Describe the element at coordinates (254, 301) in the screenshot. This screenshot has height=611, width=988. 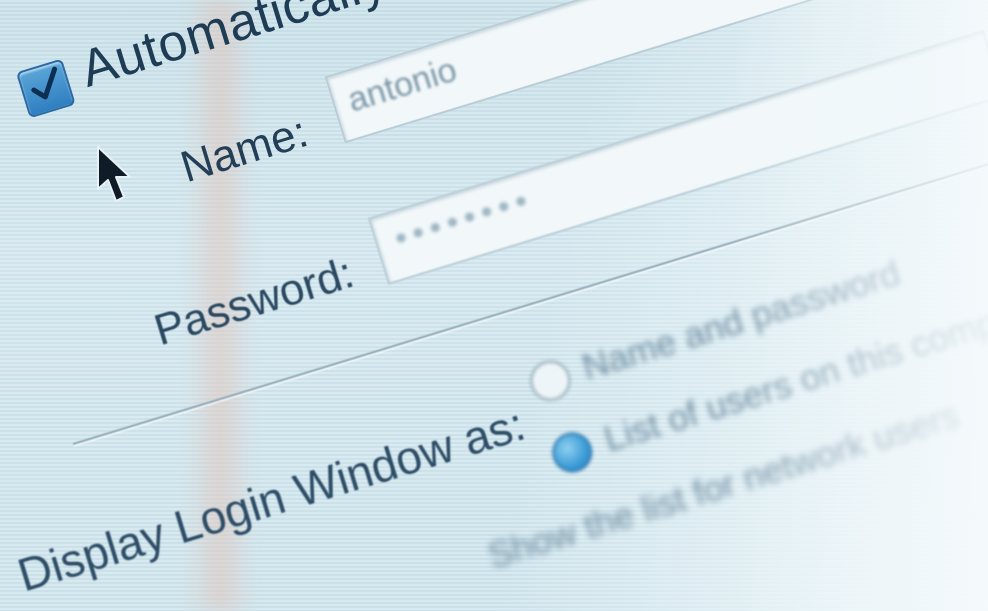
I see `password-label: Password:` at that location.